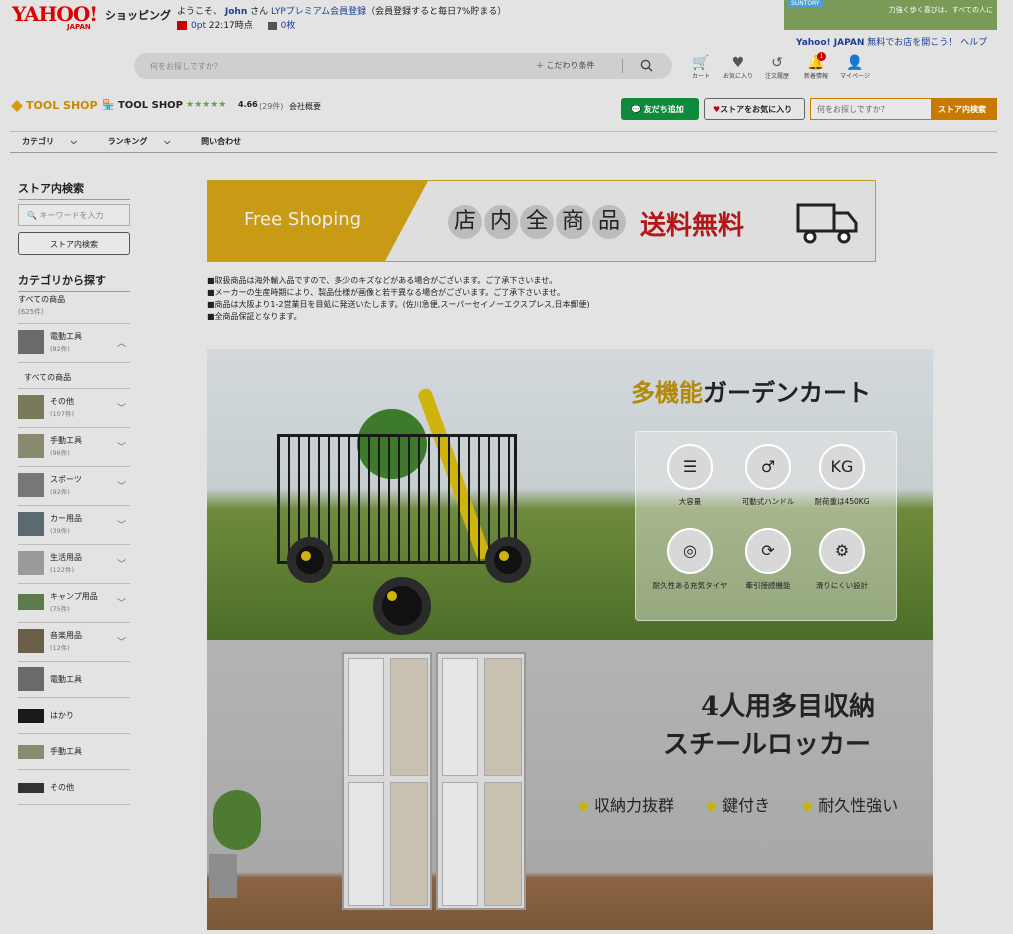  I want to click on cart-button: 🛒 カート, so click(701, 67).